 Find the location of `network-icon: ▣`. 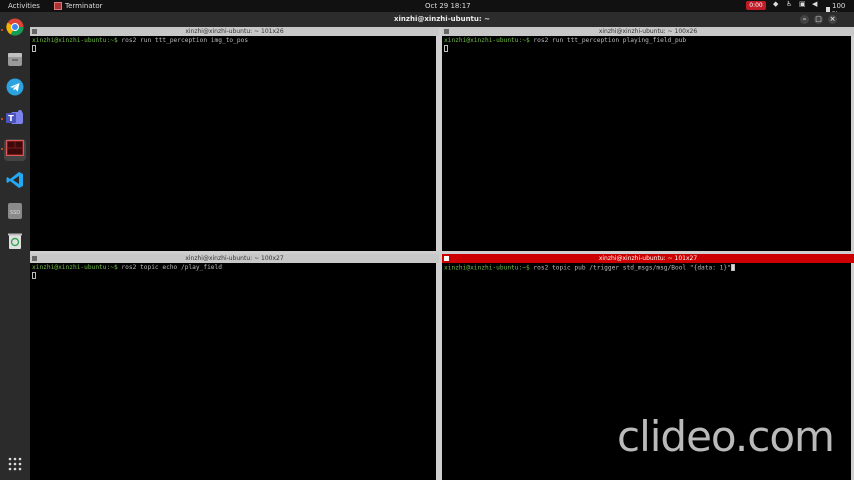

network-icon: ▣ is located at coordinates (802, 4).